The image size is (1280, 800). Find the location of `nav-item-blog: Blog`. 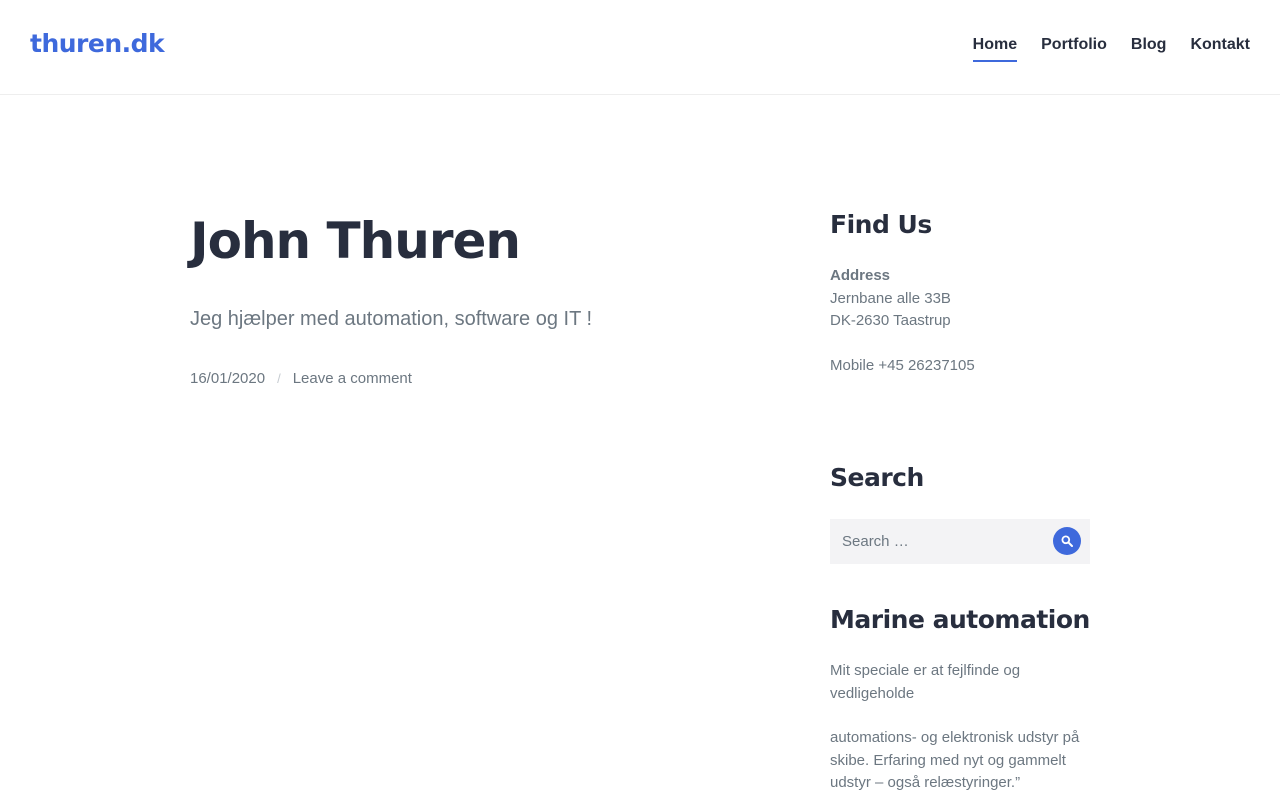

nav-item-blog: Blog is located at coordinates (1149, 49).